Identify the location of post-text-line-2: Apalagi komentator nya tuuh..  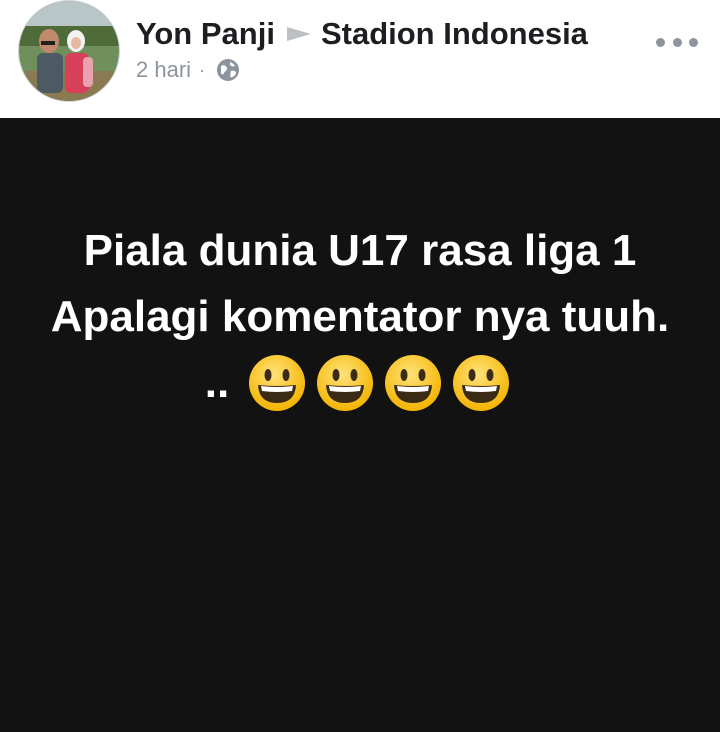
(360, 316).